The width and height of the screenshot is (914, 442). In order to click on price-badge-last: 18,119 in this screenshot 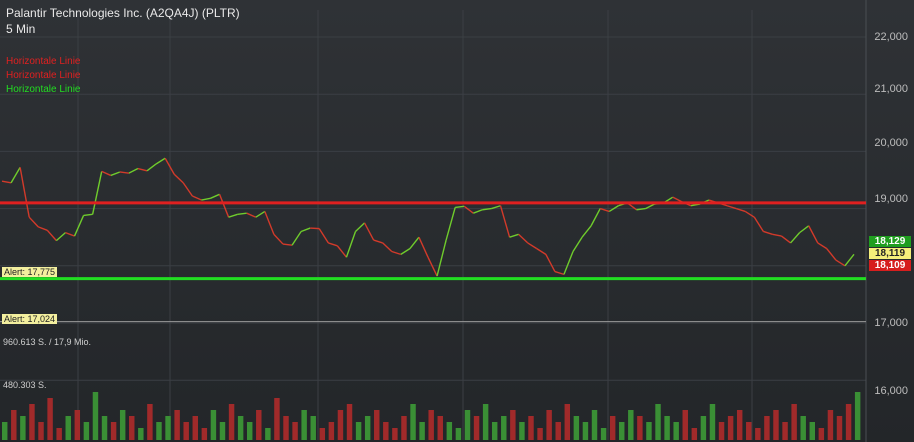, I will do `click(890, 253)`.